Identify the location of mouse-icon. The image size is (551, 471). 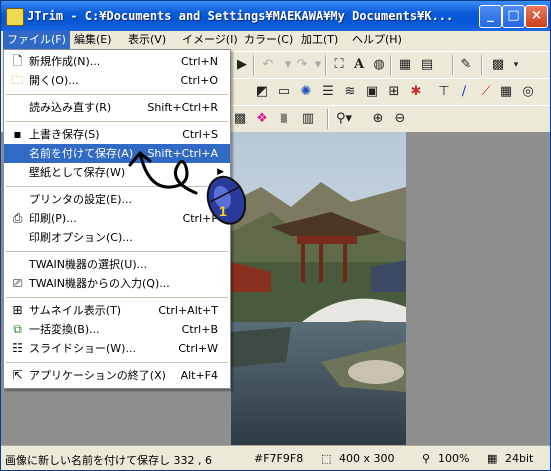
(226, 200).